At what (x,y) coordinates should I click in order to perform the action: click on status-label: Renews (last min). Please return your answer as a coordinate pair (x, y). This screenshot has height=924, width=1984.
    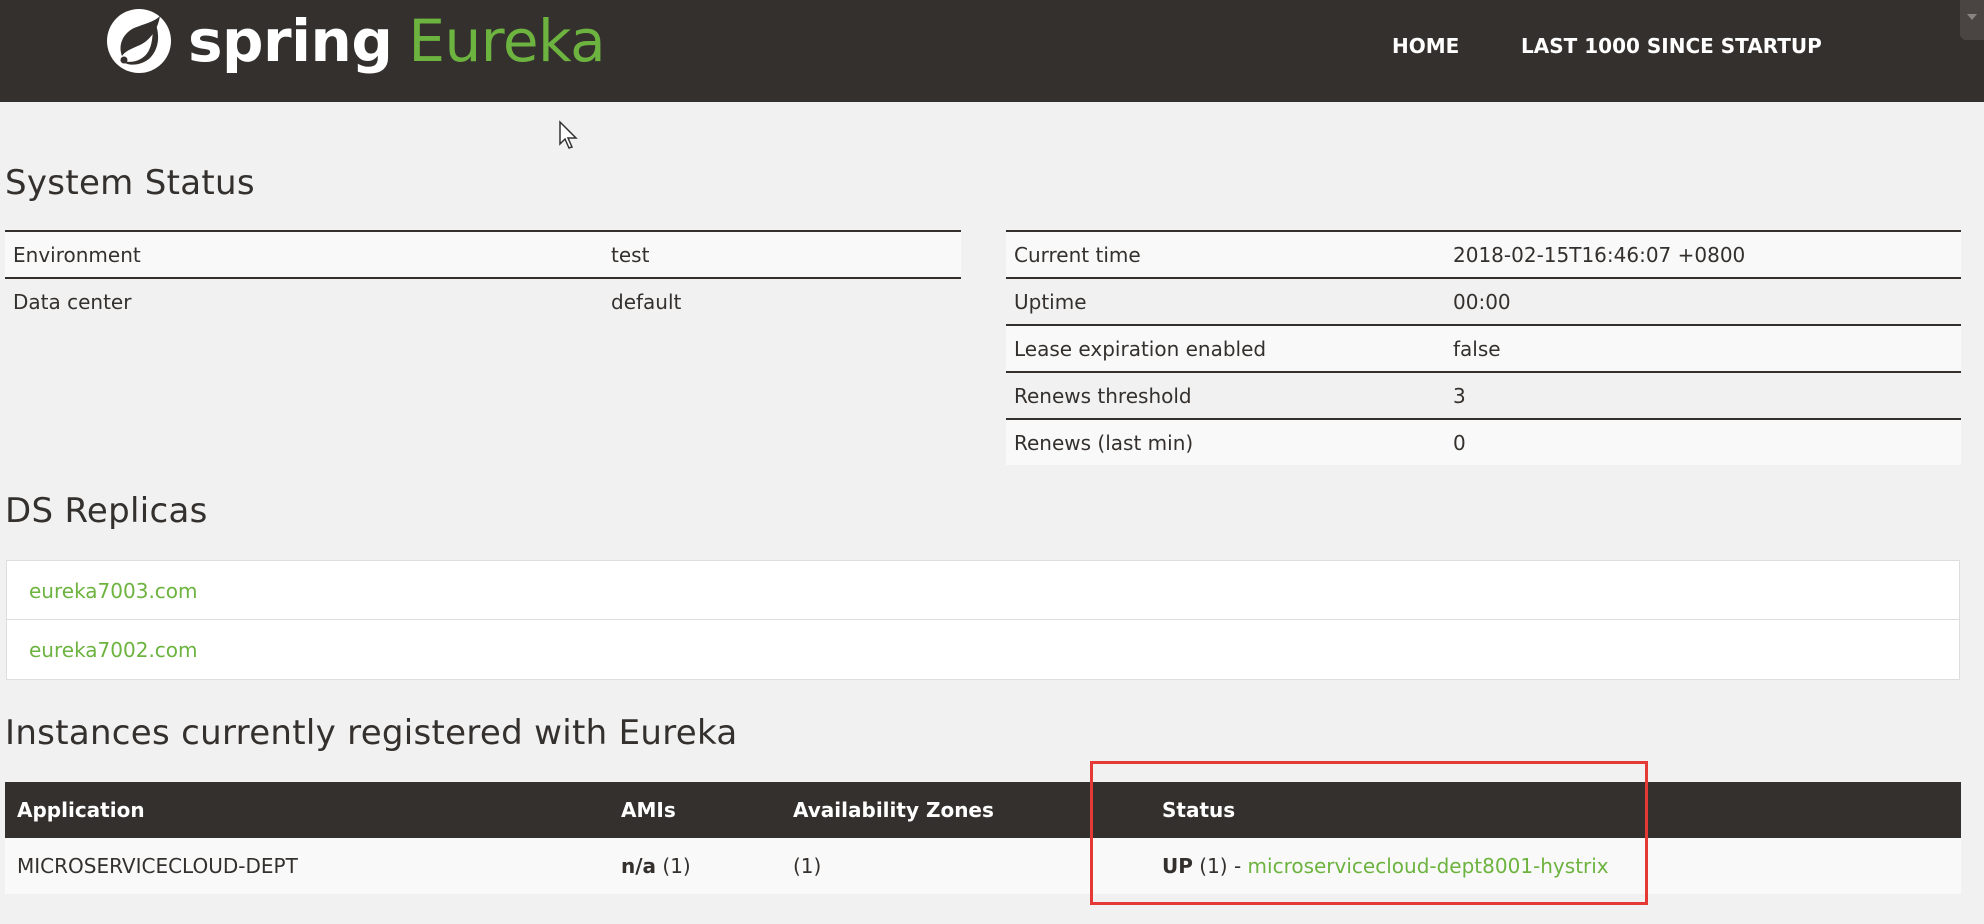
    Looking at the image, I should click on (1225, 441).